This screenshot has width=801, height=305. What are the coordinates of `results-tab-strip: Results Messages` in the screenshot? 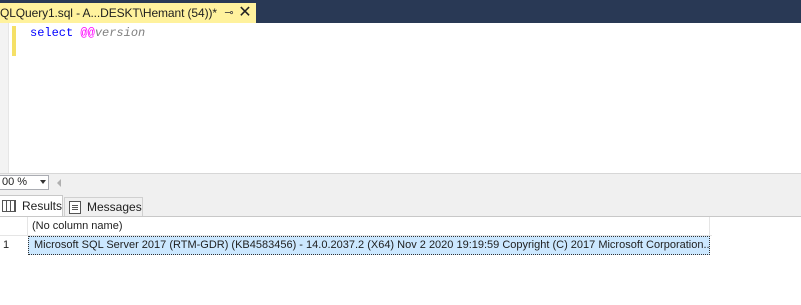 It's located at (400, 204).